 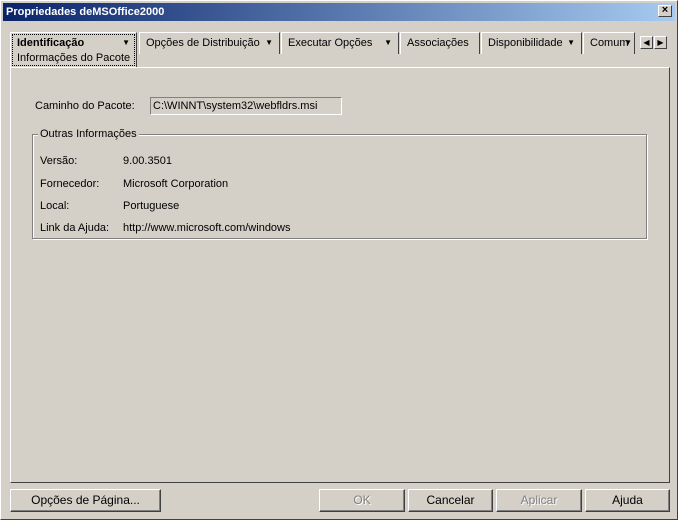 What do you see at coordinates (85, 12) in the screenshot?
I see `window-title: Propriedades deMSOffice2000` at bounding box center [85, 12].